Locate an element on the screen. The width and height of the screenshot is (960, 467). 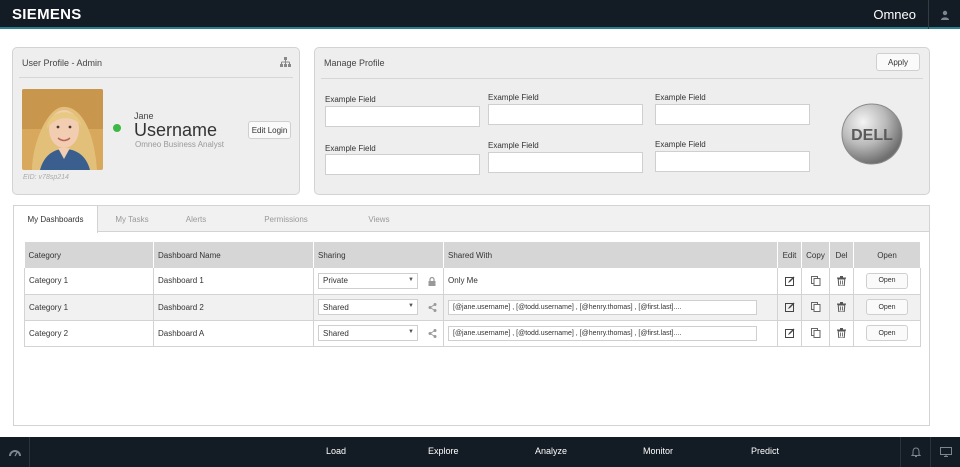
copy-cell is located at coordinates (815, 333).